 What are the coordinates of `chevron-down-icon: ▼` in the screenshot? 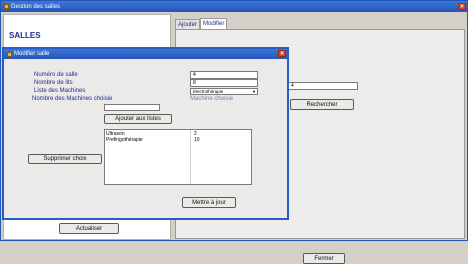 It's located at (254, 91).